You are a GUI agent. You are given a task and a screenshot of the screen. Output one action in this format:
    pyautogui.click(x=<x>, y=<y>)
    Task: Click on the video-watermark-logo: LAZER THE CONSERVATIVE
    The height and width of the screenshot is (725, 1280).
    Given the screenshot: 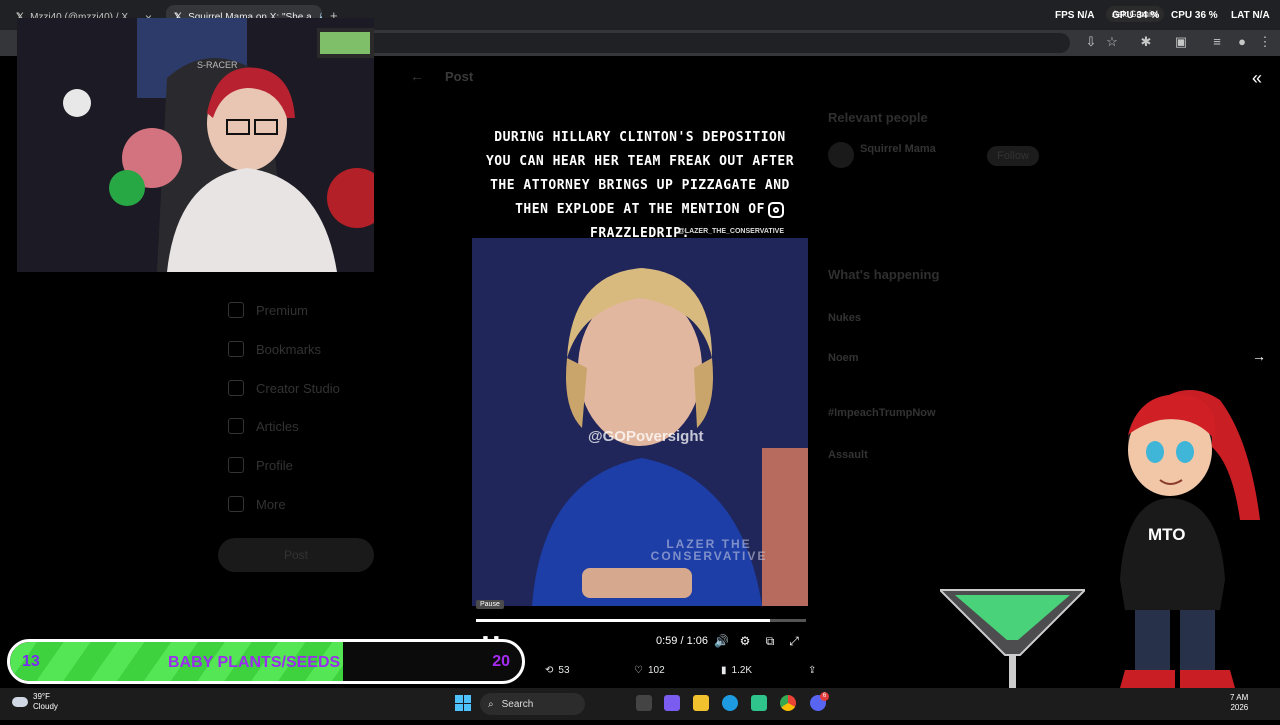 What is the action you would take?
    pyautogui.click(x=709, y=550)
    